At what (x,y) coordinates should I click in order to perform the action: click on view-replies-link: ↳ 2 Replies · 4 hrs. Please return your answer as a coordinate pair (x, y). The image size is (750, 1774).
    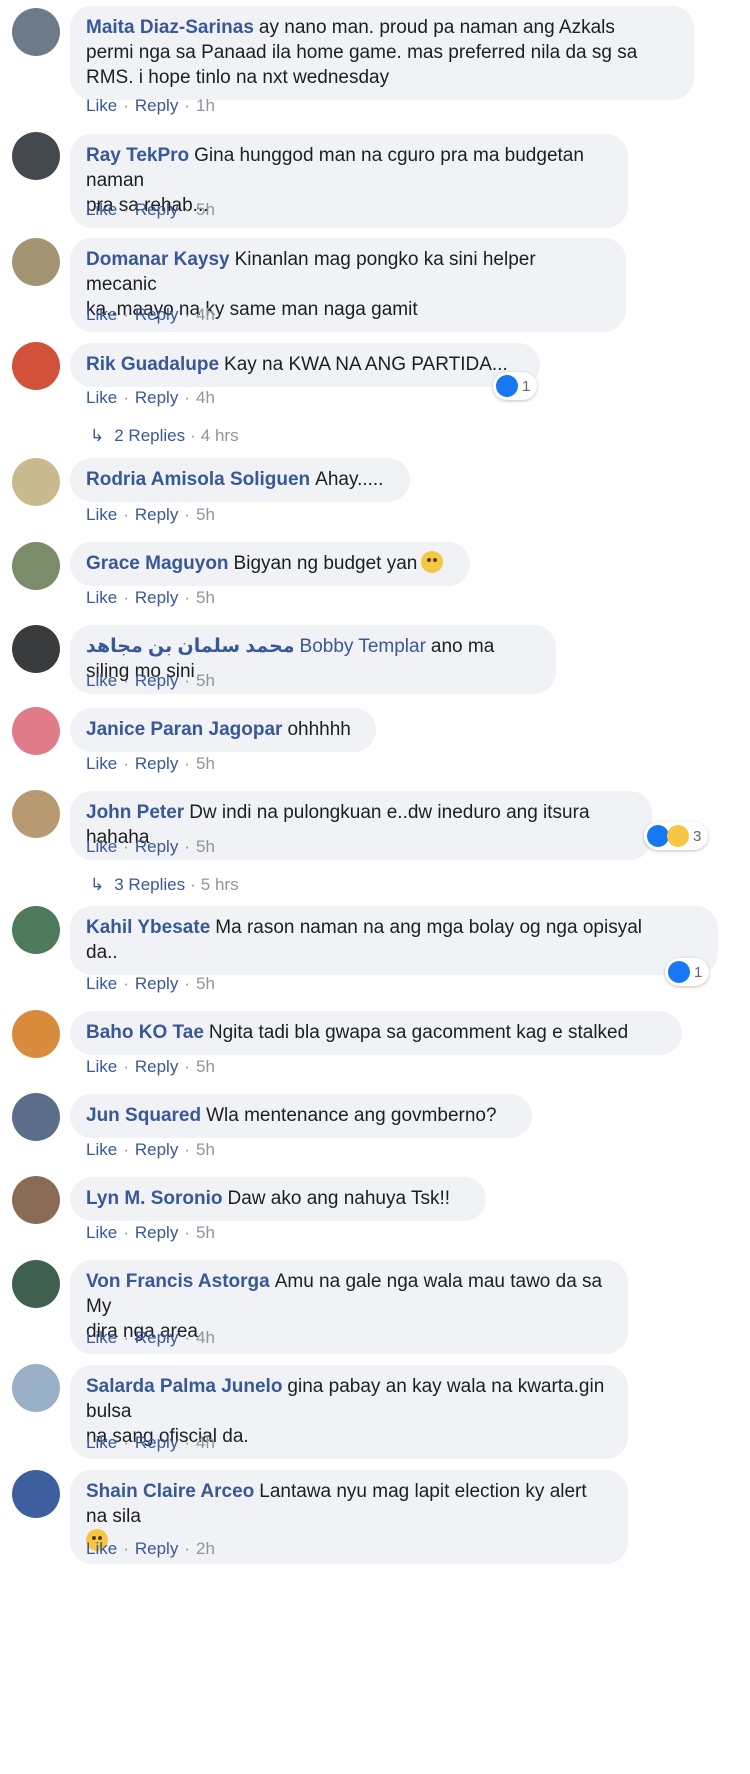
    Looking at the image, I should click on (164, 436).